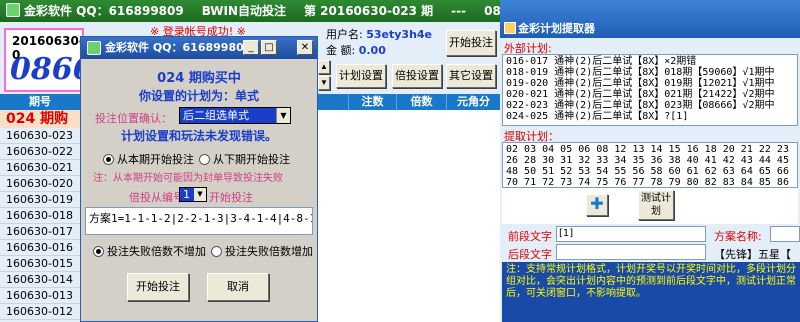 The height and width of the screenshot is (322, 800). What do you see at coordinates (752, 254) in the screenshot?
I see `scheme-name-text: 【先锋】五星【` at bounding box center [752, 254].